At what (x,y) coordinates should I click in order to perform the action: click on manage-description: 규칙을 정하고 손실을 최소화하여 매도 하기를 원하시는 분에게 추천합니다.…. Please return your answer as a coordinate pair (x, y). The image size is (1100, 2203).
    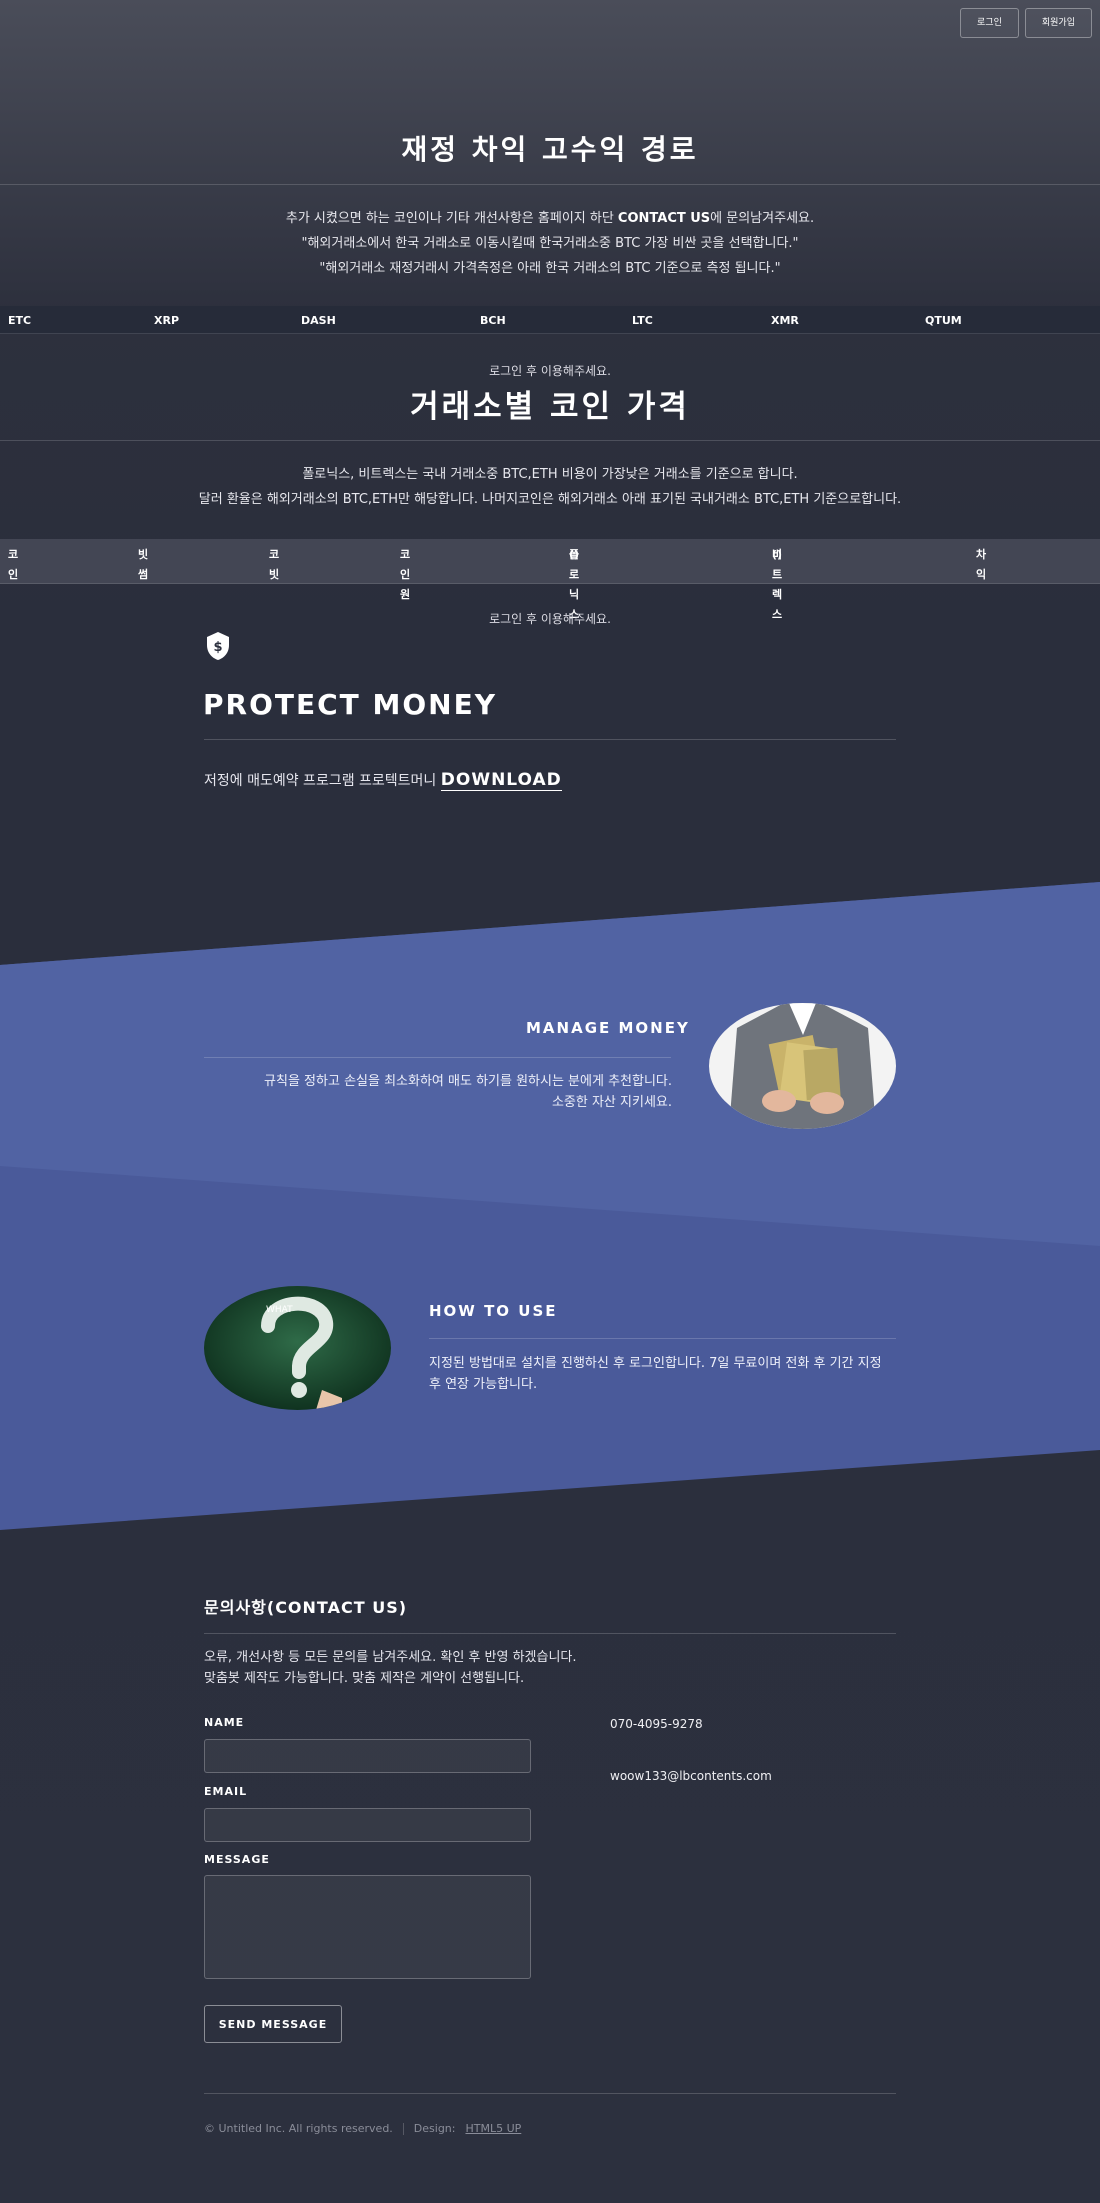
    Looking at the image, I should click on (468, 1092).